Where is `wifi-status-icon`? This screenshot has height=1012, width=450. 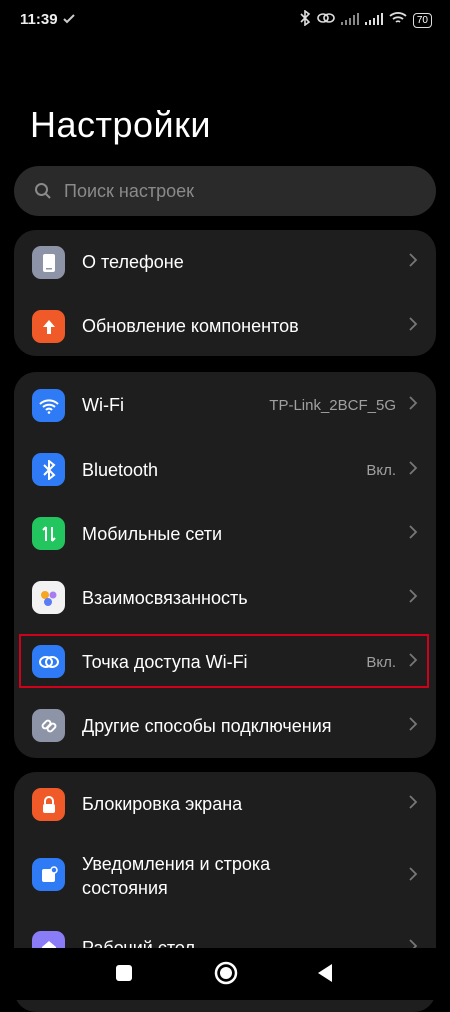
wifi-status-icon is located at coordinates (398, 20).